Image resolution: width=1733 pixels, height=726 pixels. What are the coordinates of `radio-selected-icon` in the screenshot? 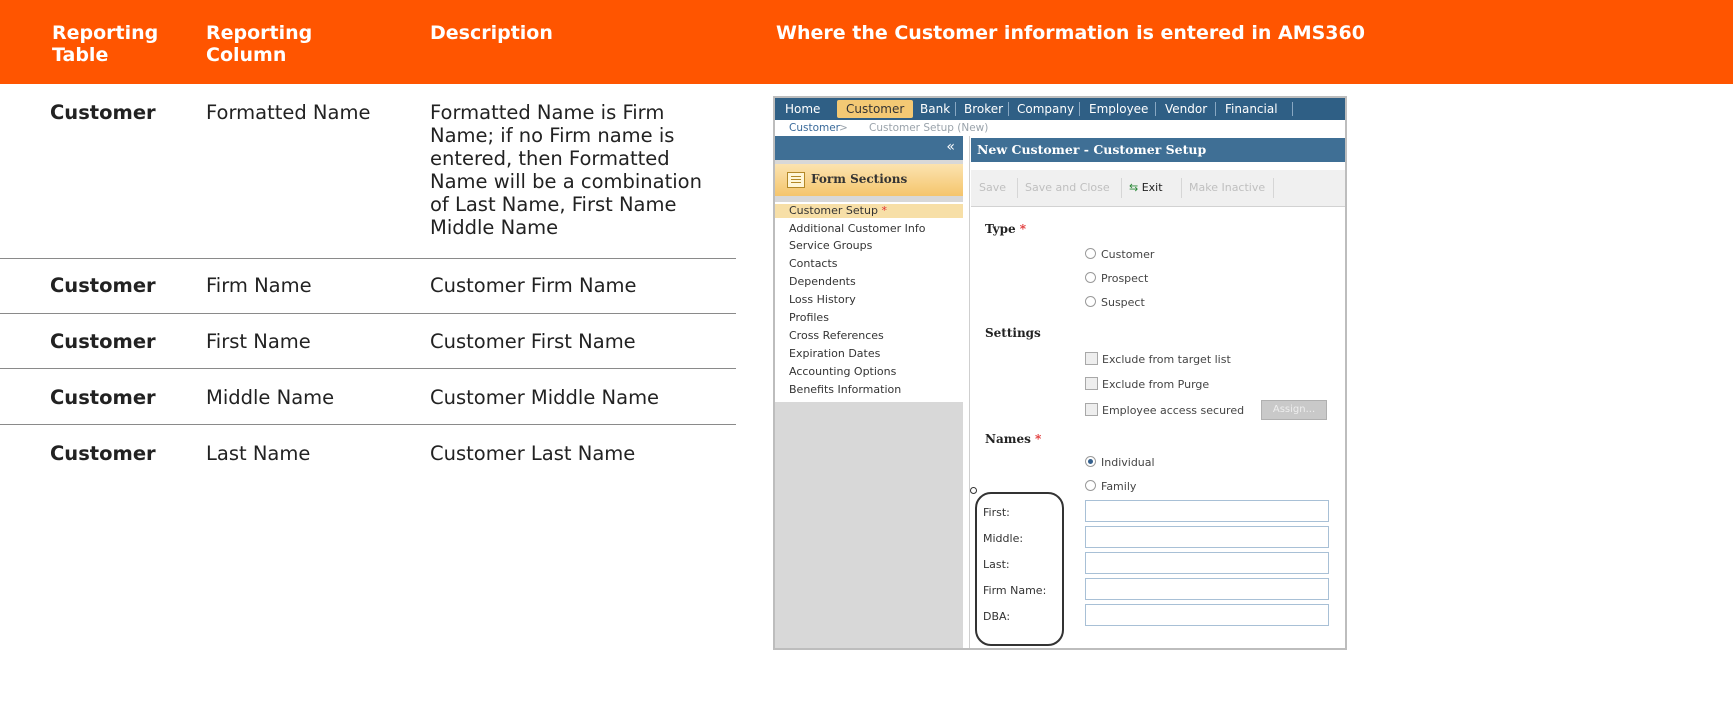 It's located at (1090, 461).